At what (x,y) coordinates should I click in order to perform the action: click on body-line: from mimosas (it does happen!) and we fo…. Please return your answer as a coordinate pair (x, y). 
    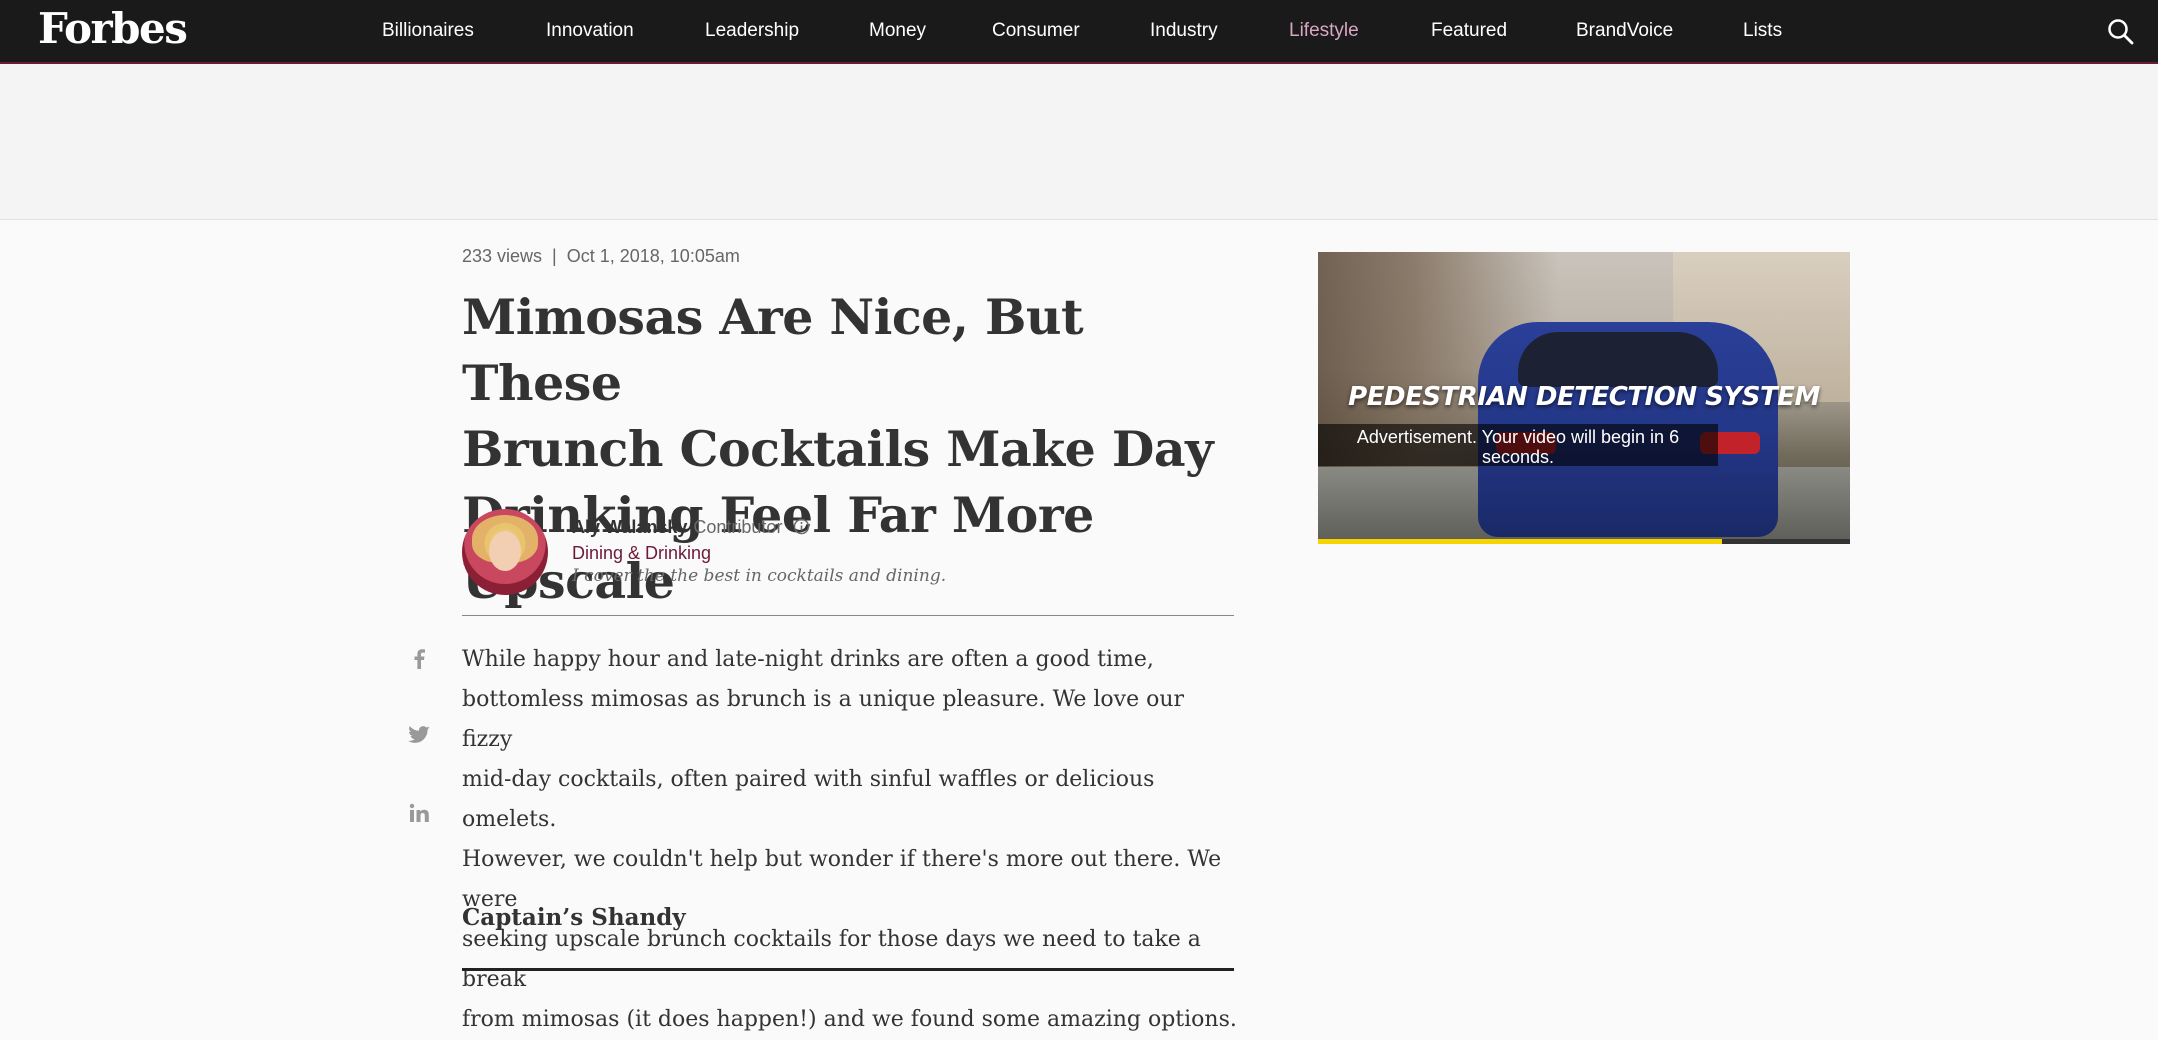
    Looking at the image, I should click on (849, 1019).